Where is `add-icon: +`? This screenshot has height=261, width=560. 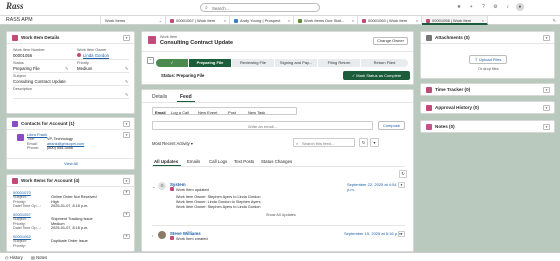 add-icon: + is located at coordinates (471, 7).